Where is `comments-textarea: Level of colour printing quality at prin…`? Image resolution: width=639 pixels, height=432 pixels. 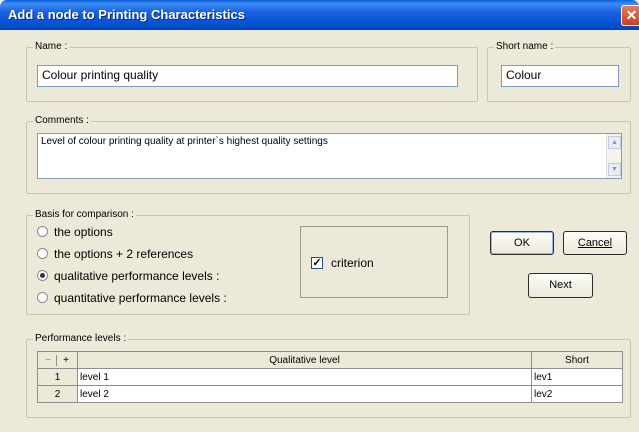 comments-textarea: Level of colour printing quality at prin… is located at coordinates (329, 156).